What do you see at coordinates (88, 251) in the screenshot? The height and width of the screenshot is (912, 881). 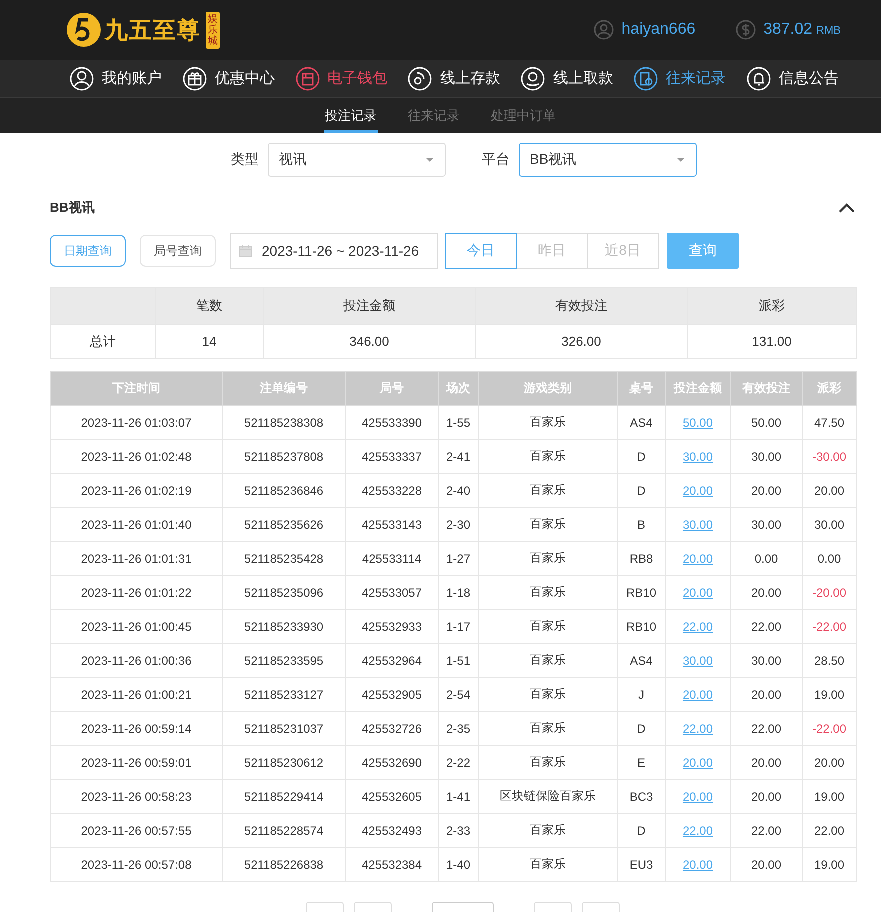 I see `mode-tab: 日期查询` at bounding box center [88, 251].